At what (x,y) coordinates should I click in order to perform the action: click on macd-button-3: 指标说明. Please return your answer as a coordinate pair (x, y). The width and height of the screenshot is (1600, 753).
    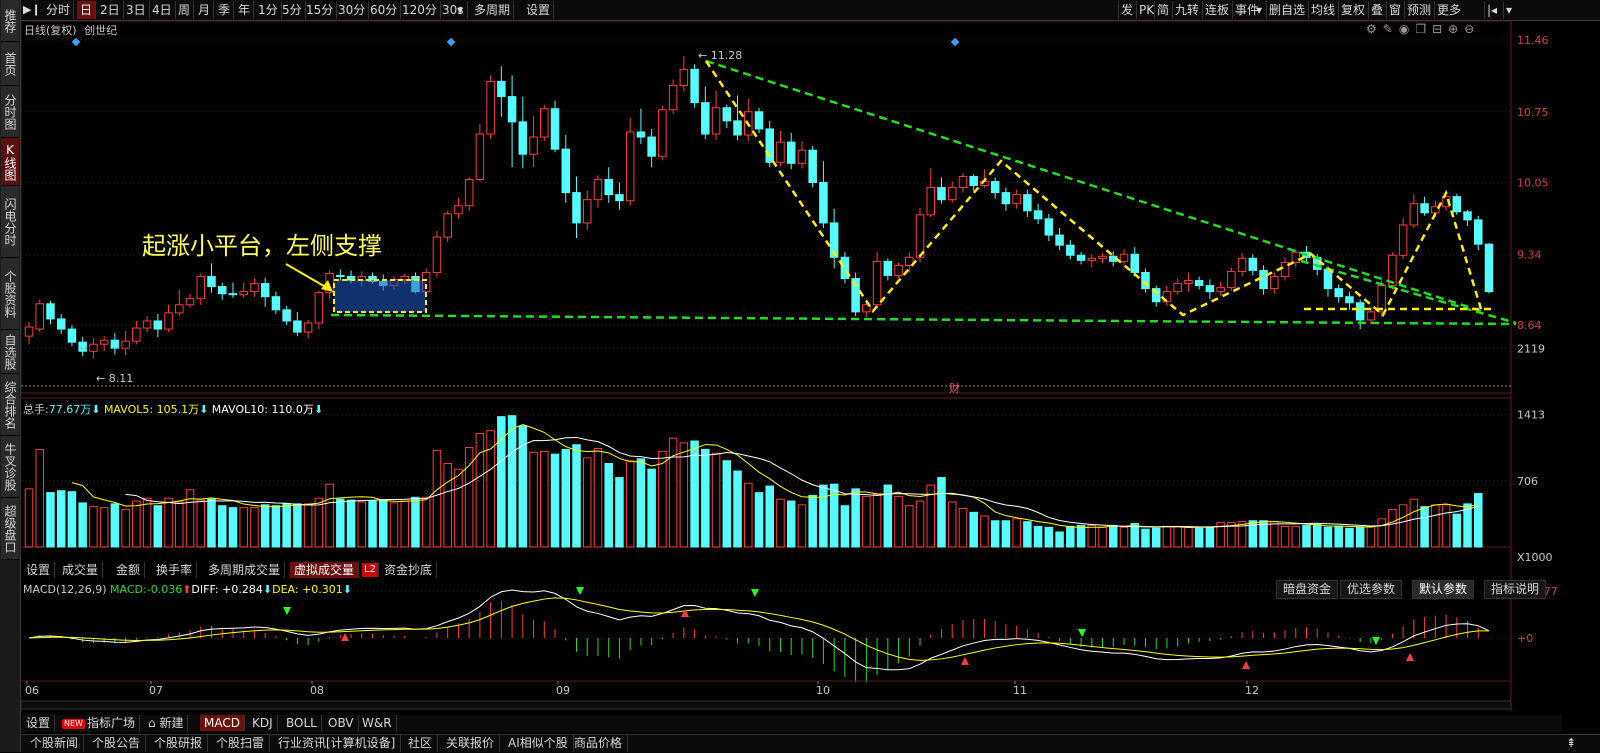
    Looking at the image, I should click on (1515, 589).